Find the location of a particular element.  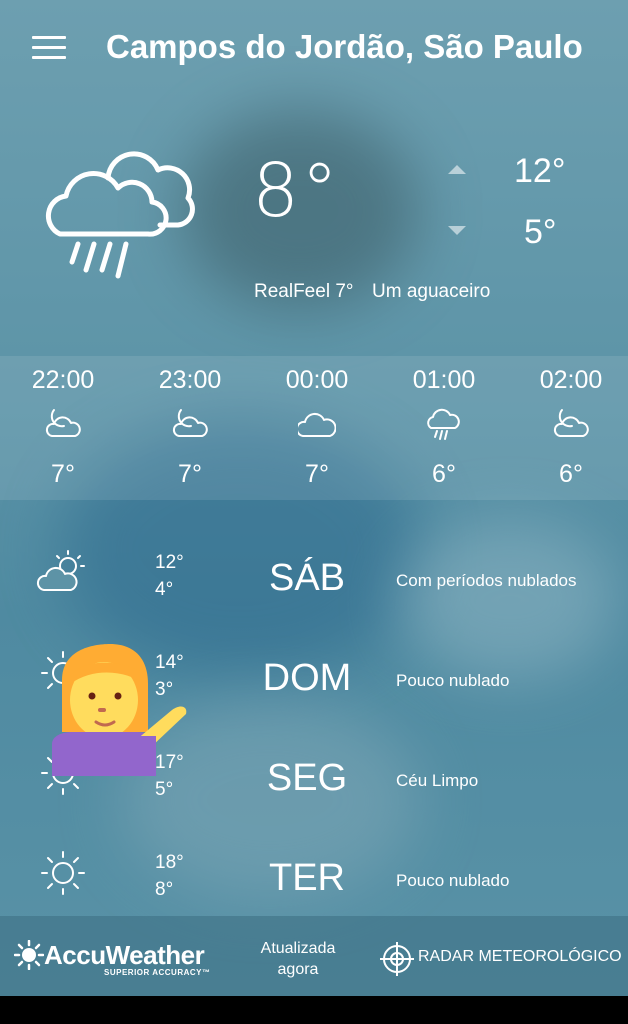

brand-tagline: SUPERIOR ACCURACY™ is located at coordinates (157, 972).